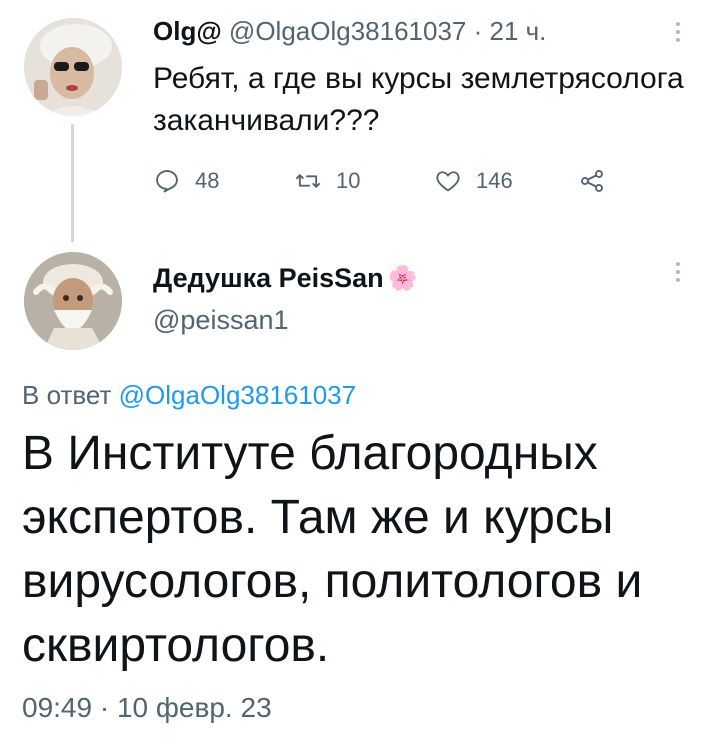  I want to click on reply-count: 48, so click(207, 180).